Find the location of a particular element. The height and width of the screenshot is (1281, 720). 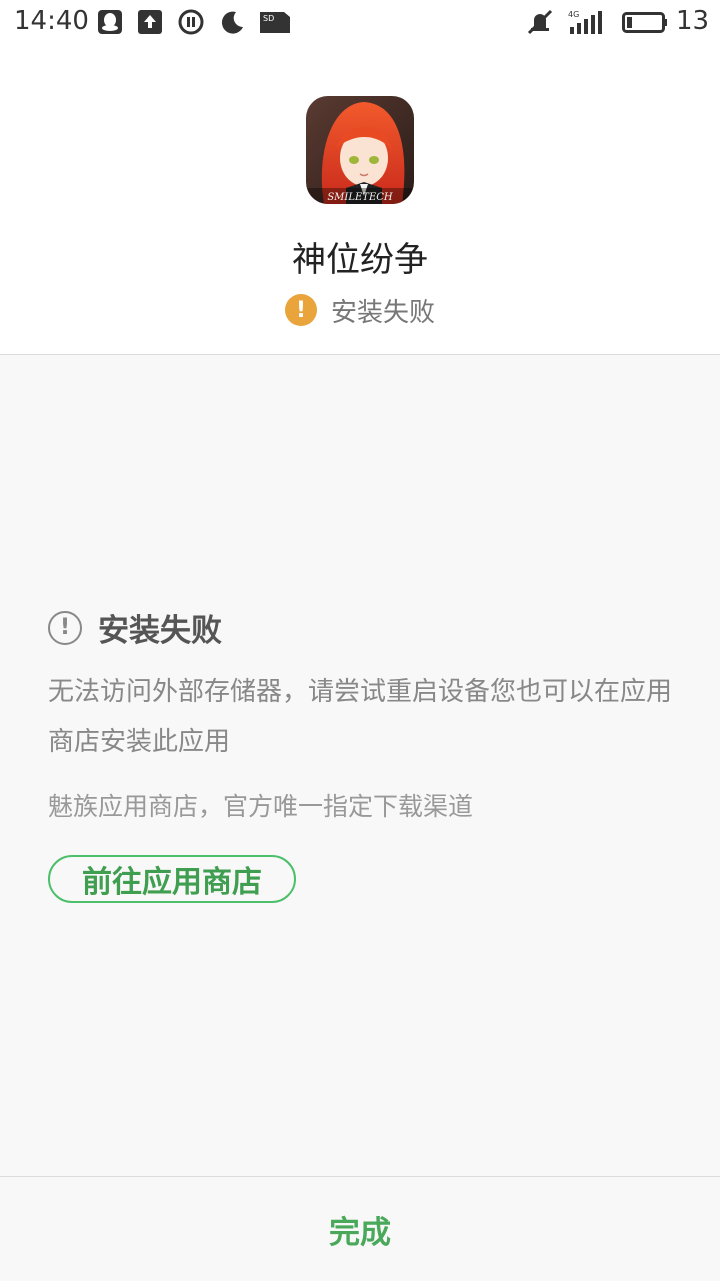

error-info-icon: ! is located at coordinates (65, 627).